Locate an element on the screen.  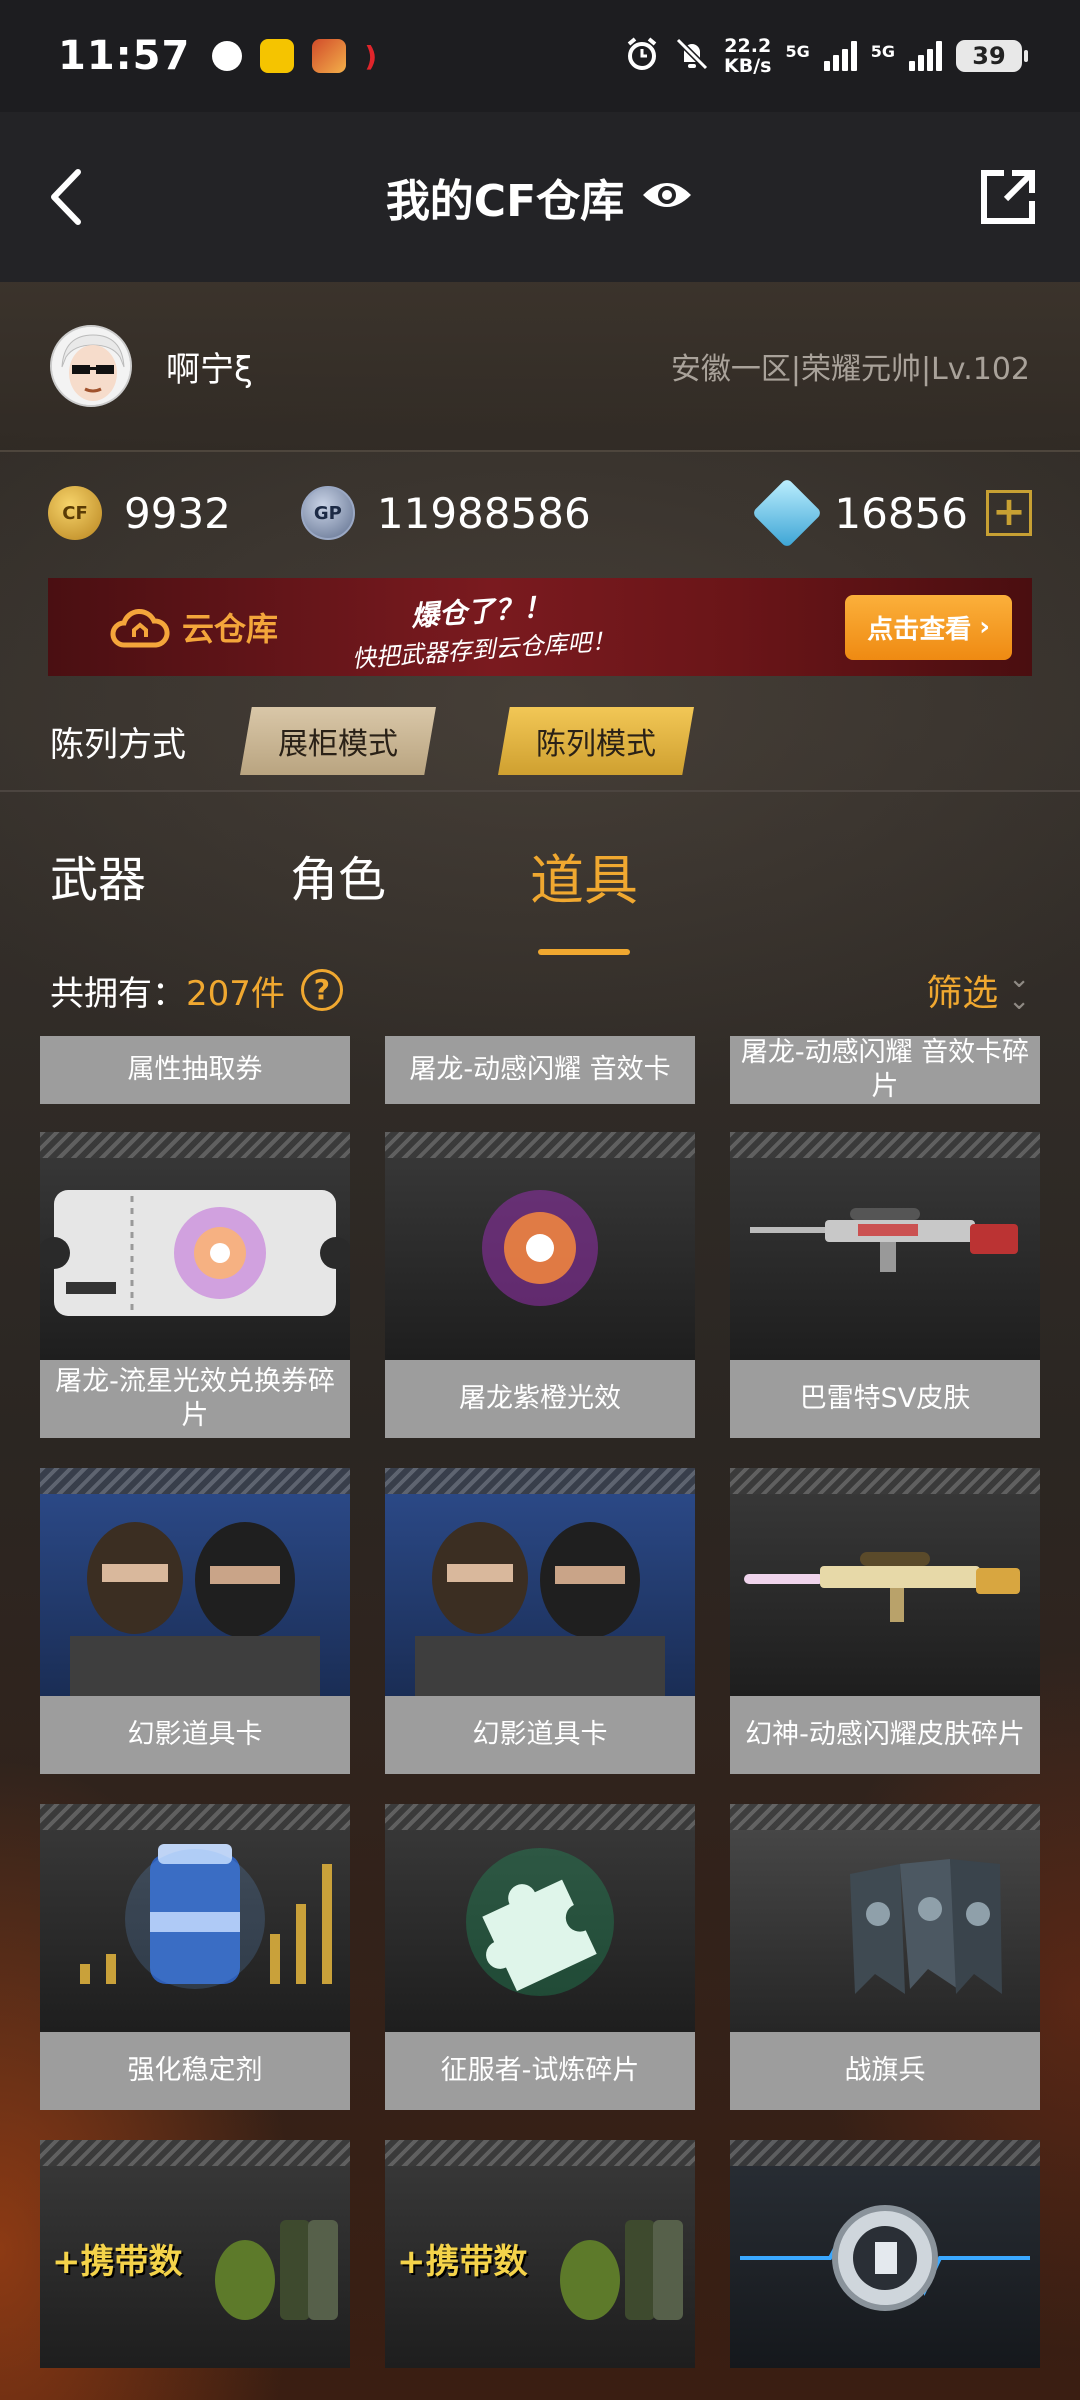
category-tabs: 武器 角色 道具 is located at coordinates (540, 877).